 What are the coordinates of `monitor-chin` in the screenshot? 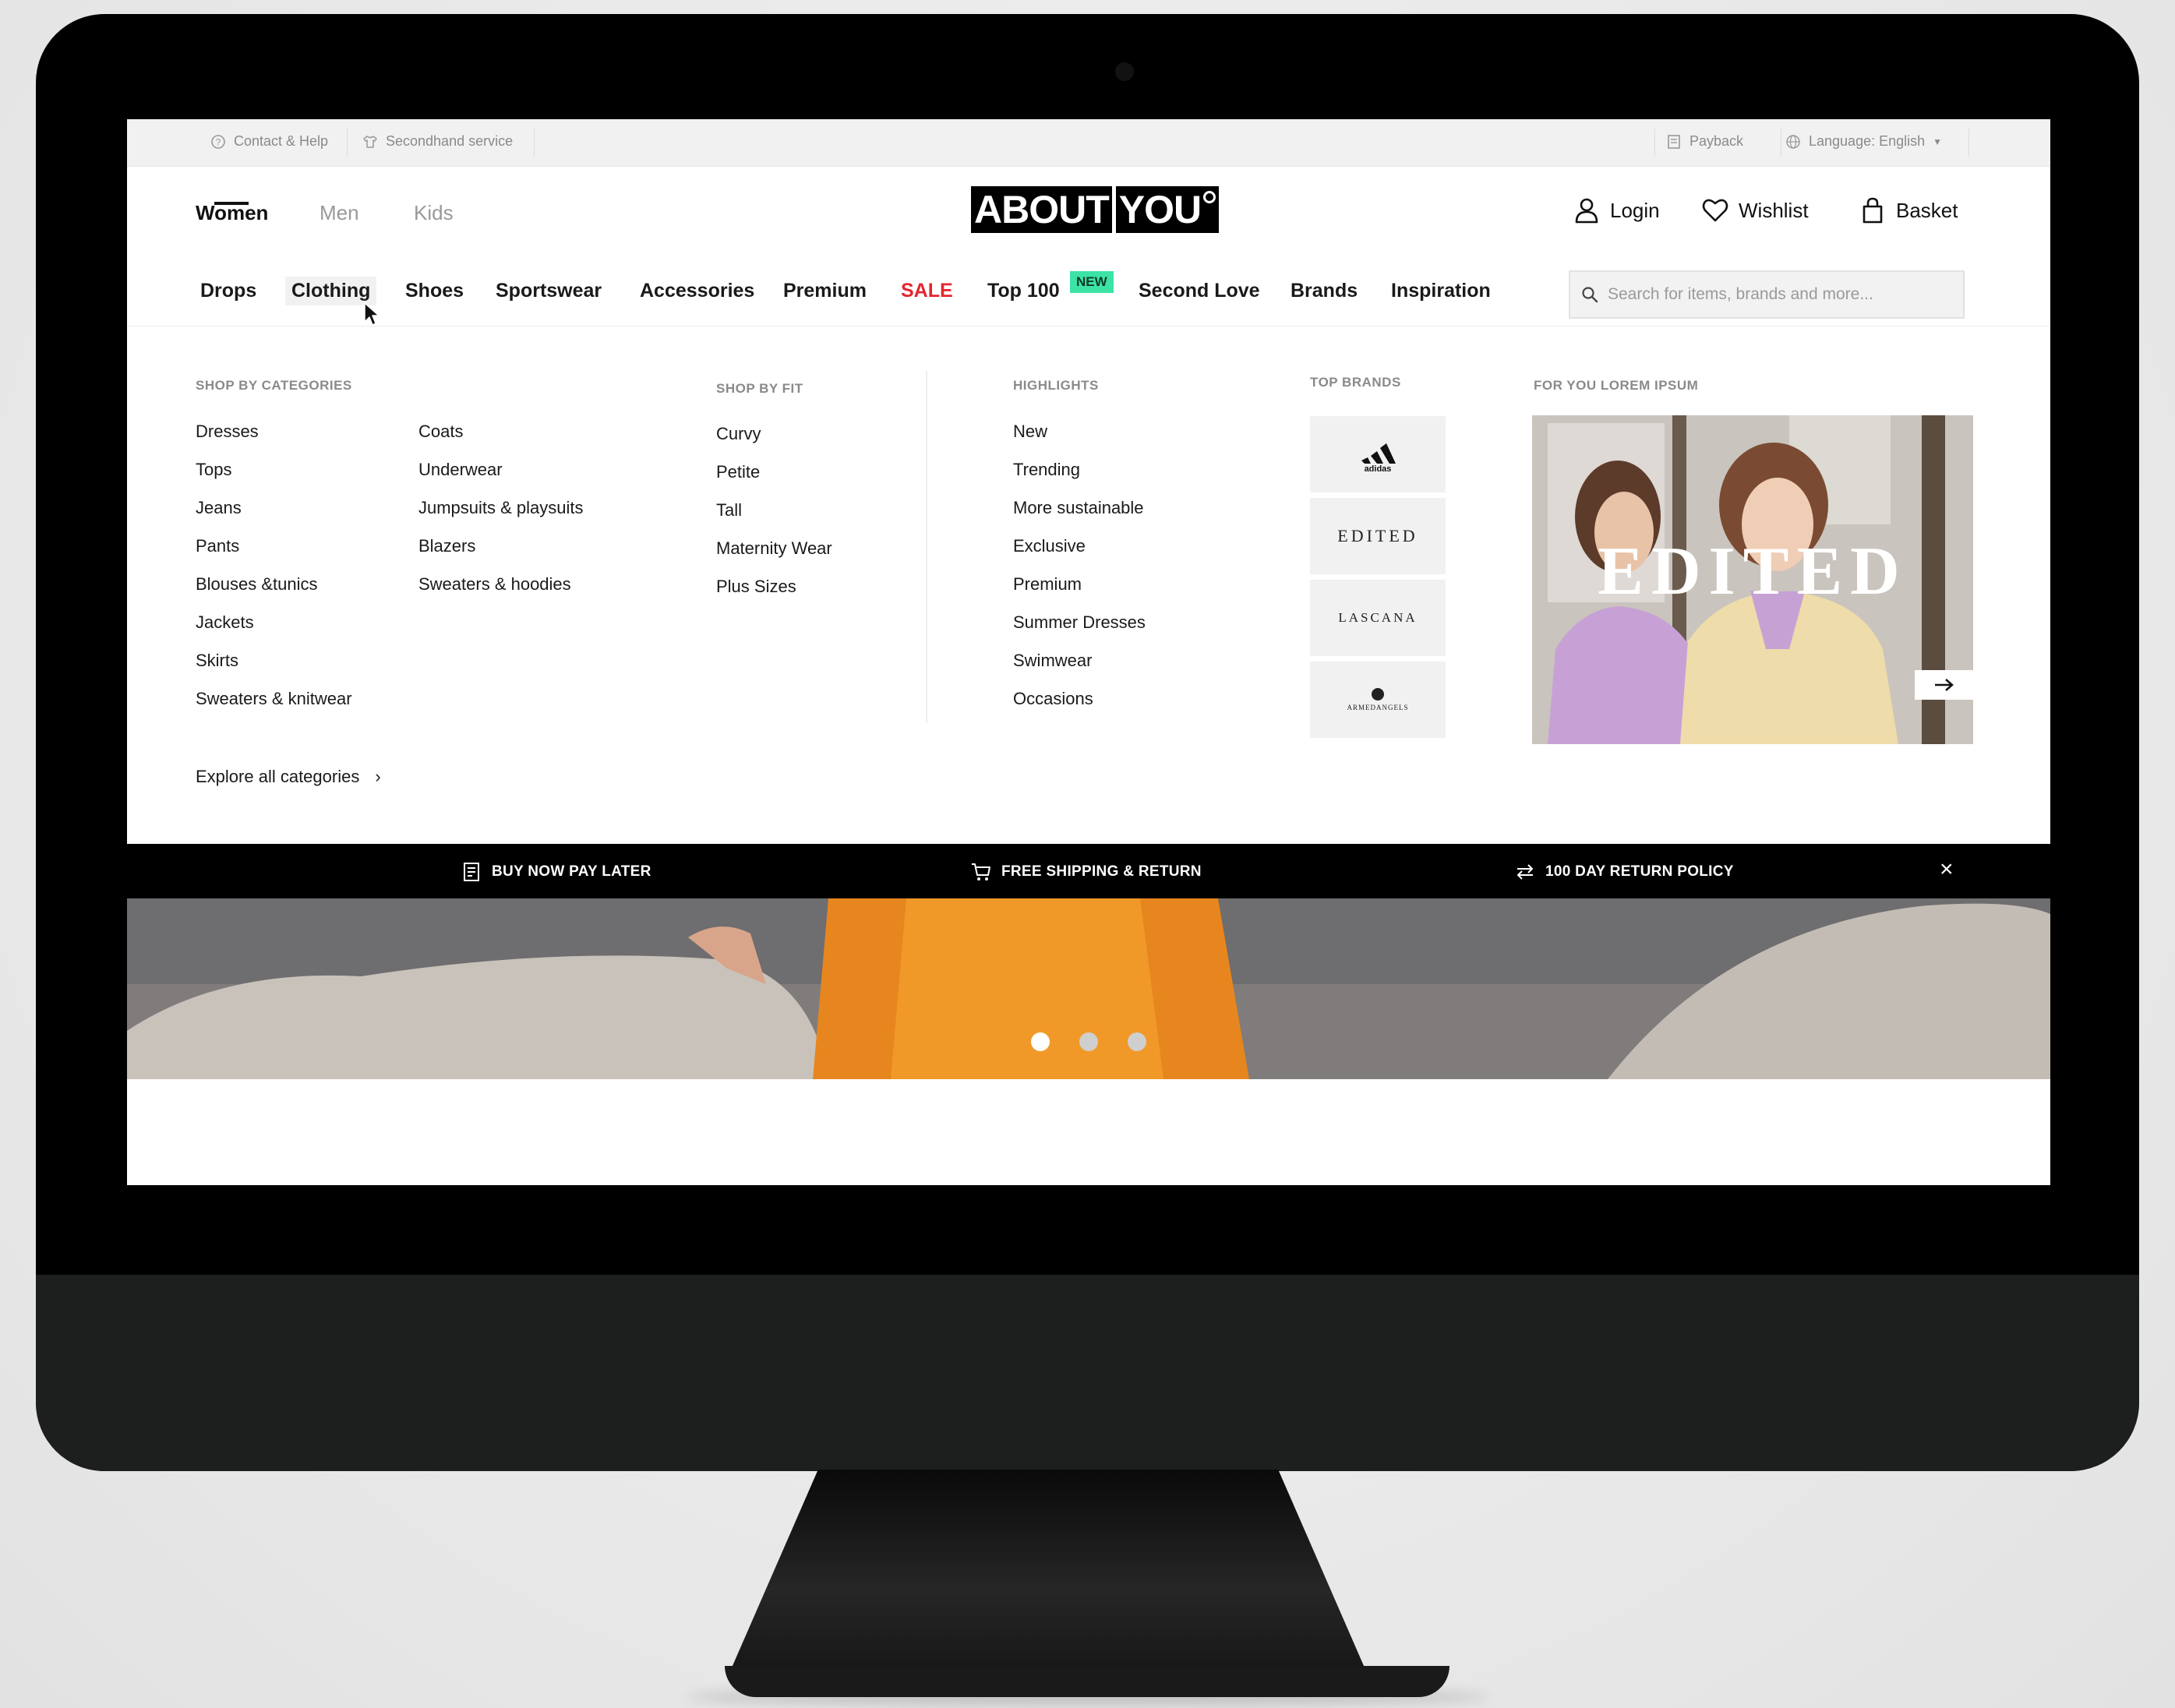 It's located at (1087, 1373).